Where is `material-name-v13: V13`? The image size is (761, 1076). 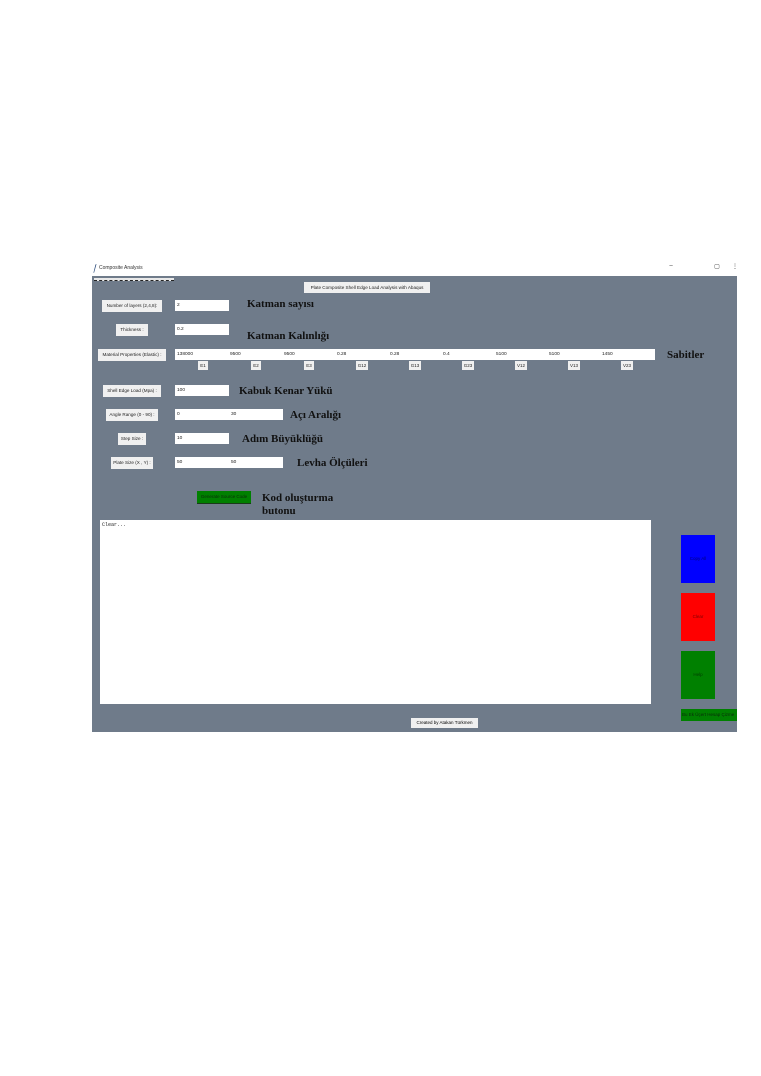
material-name-v13: V13 is located at coordinates (574, 365).